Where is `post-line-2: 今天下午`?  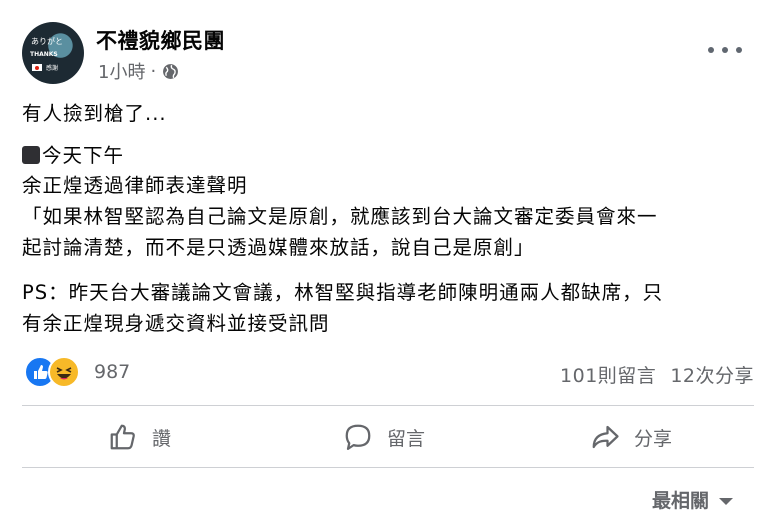
post-line-2: 今天下午 is located at coordinates (73, 156).